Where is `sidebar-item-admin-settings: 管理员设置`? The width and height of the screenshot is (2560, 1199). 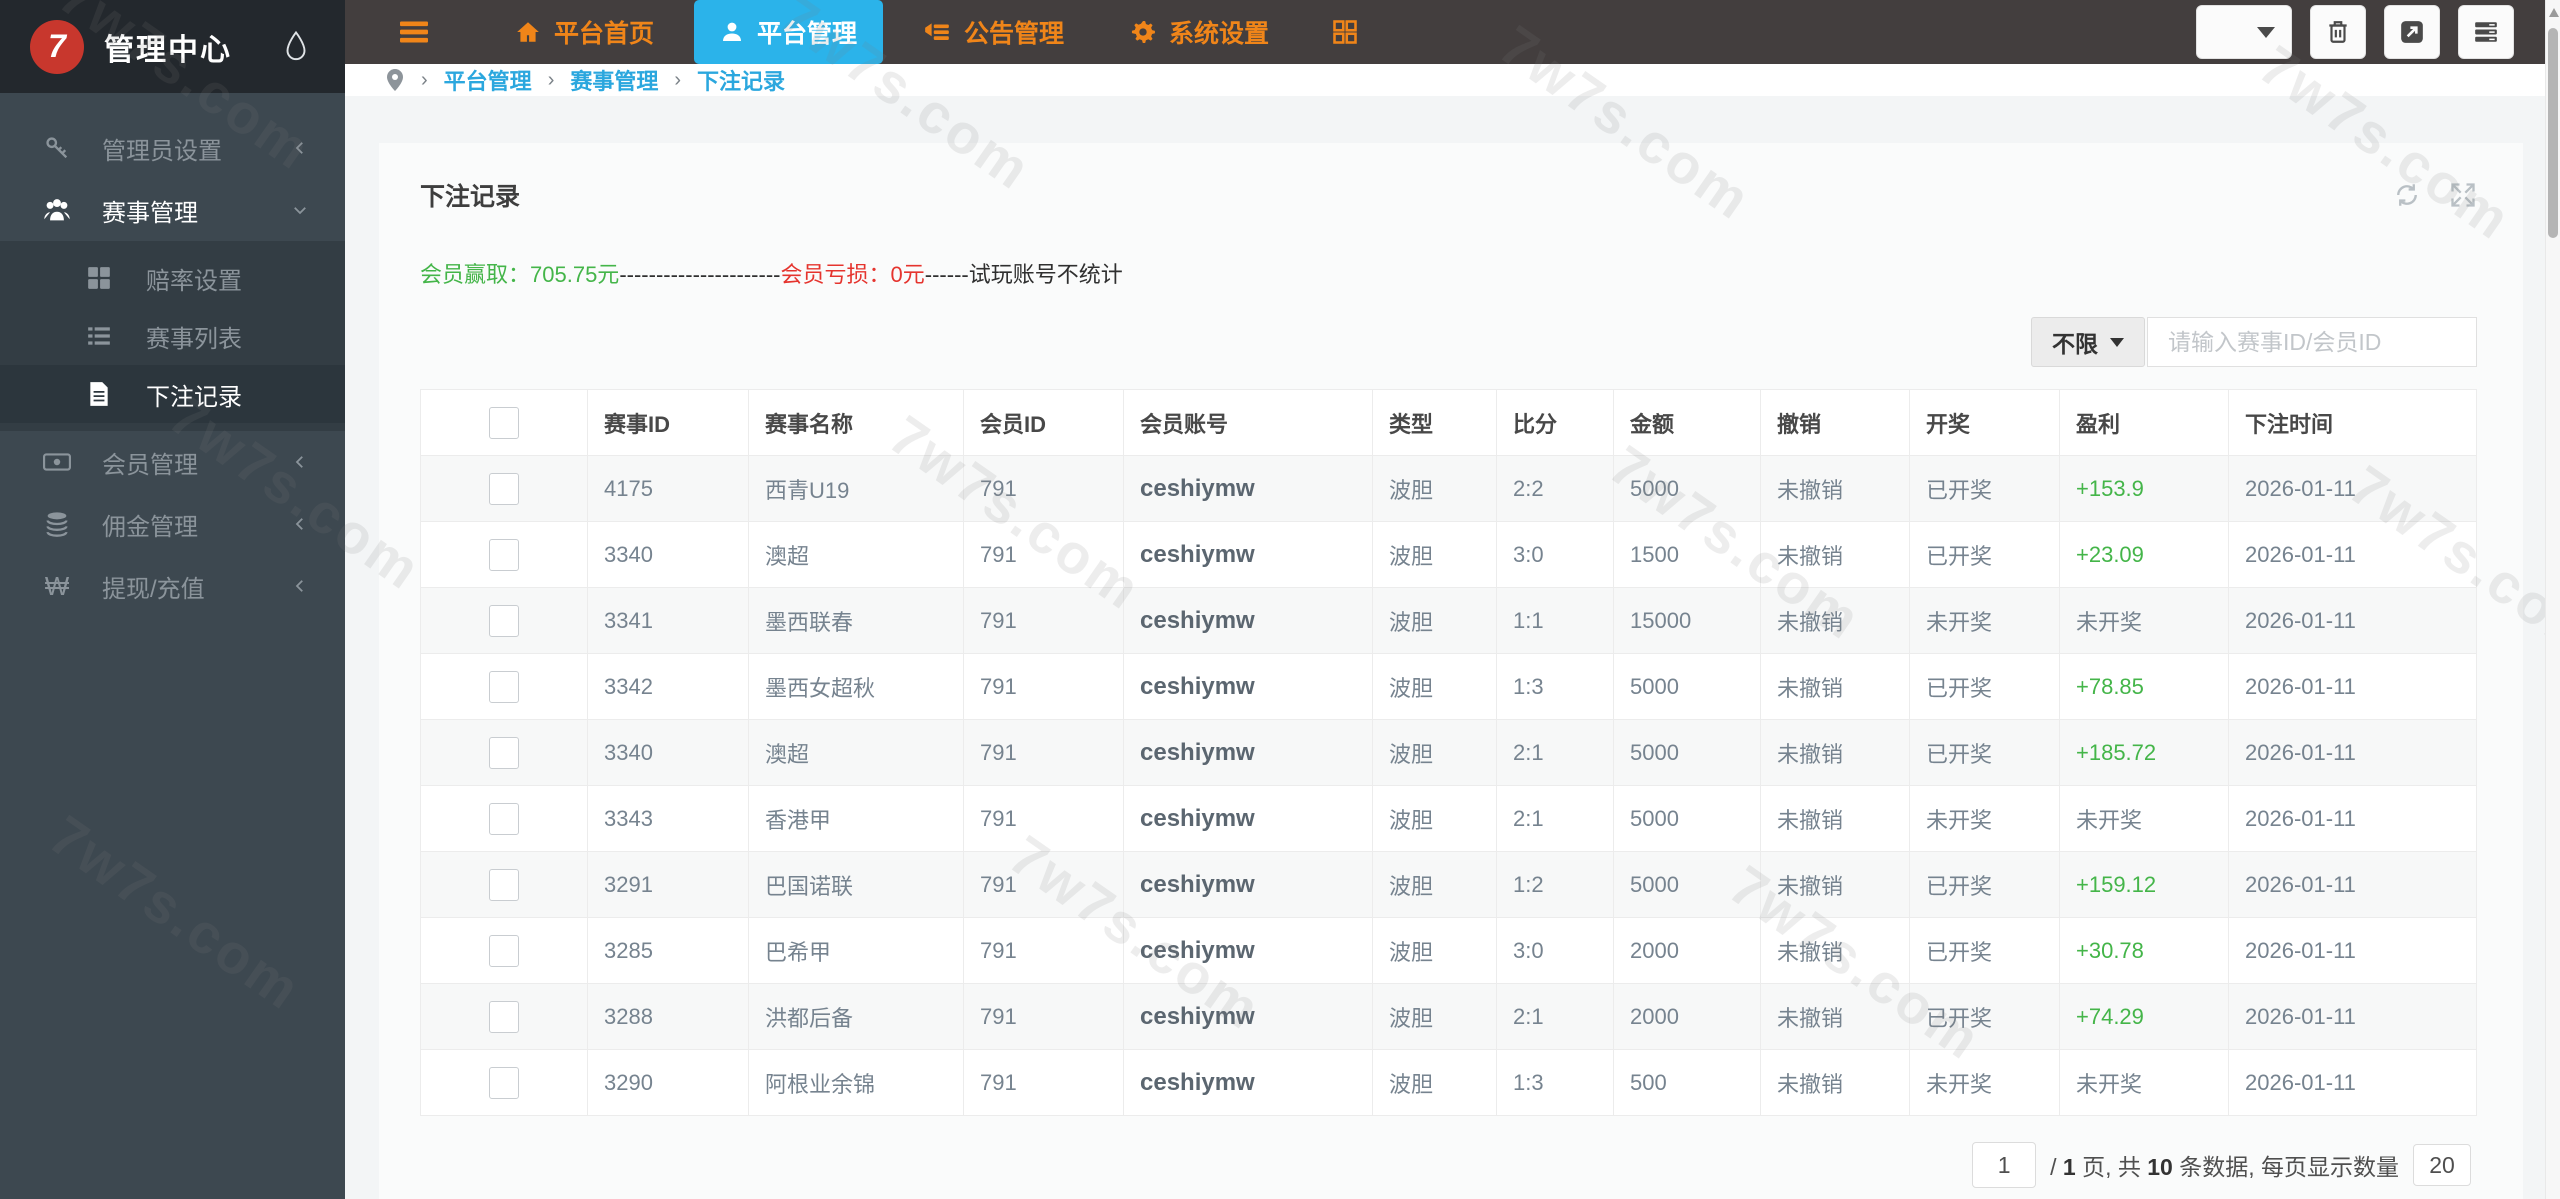
sidebar-item-admin-settings: 管理员设置 is located at coordinates (172, 148).